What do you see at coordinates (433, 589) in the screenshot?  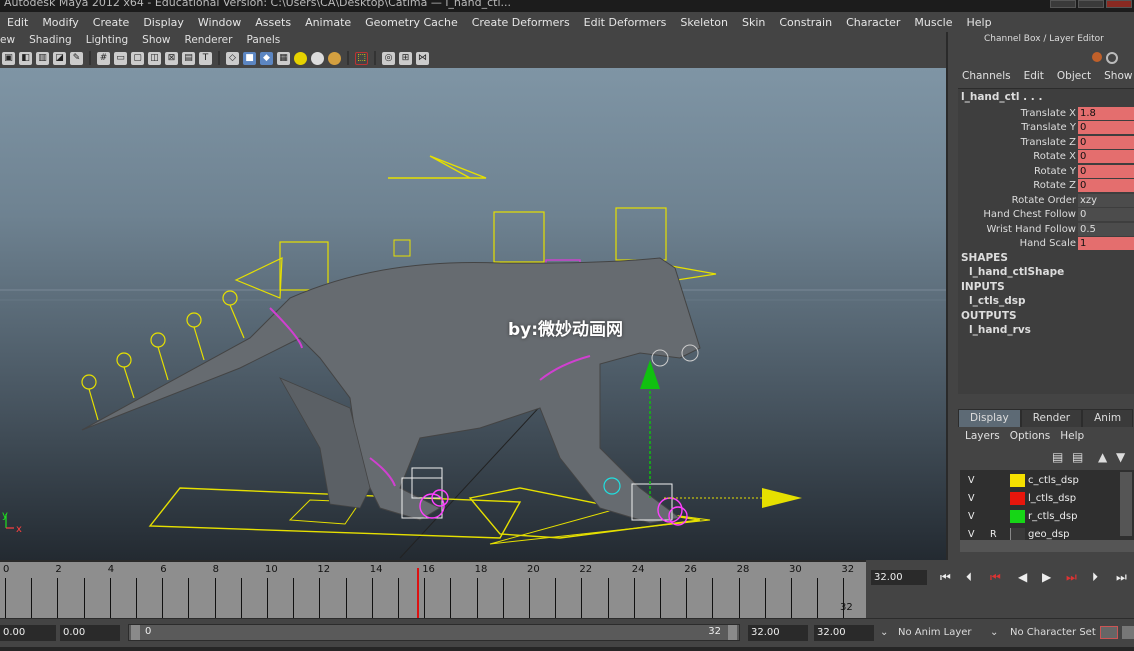 I see `time-slider: 0 2 4 6 8 10 12 14 16 18 20 22 24 26 28 30 32 32` at bounding box center [433, 589].